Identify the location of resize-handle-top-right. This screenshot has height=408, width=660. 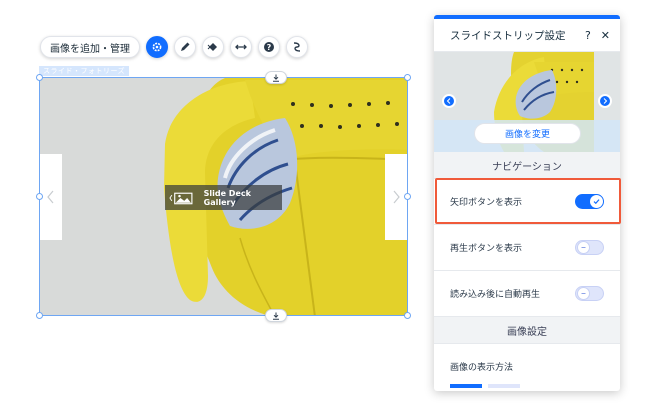
(407, 77).